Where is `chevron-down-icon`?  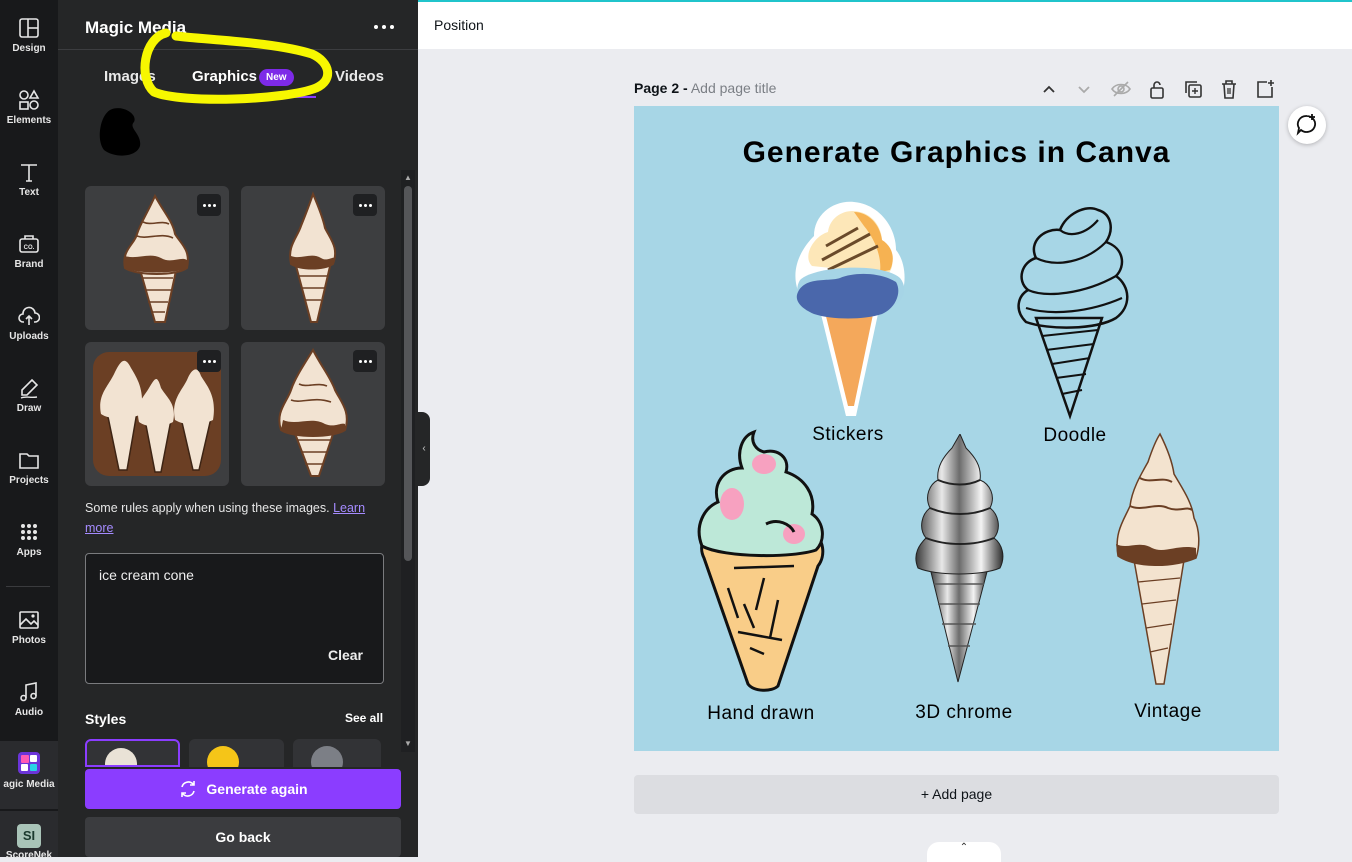
chevron-down-icon is located at coordinates (1084, 89).